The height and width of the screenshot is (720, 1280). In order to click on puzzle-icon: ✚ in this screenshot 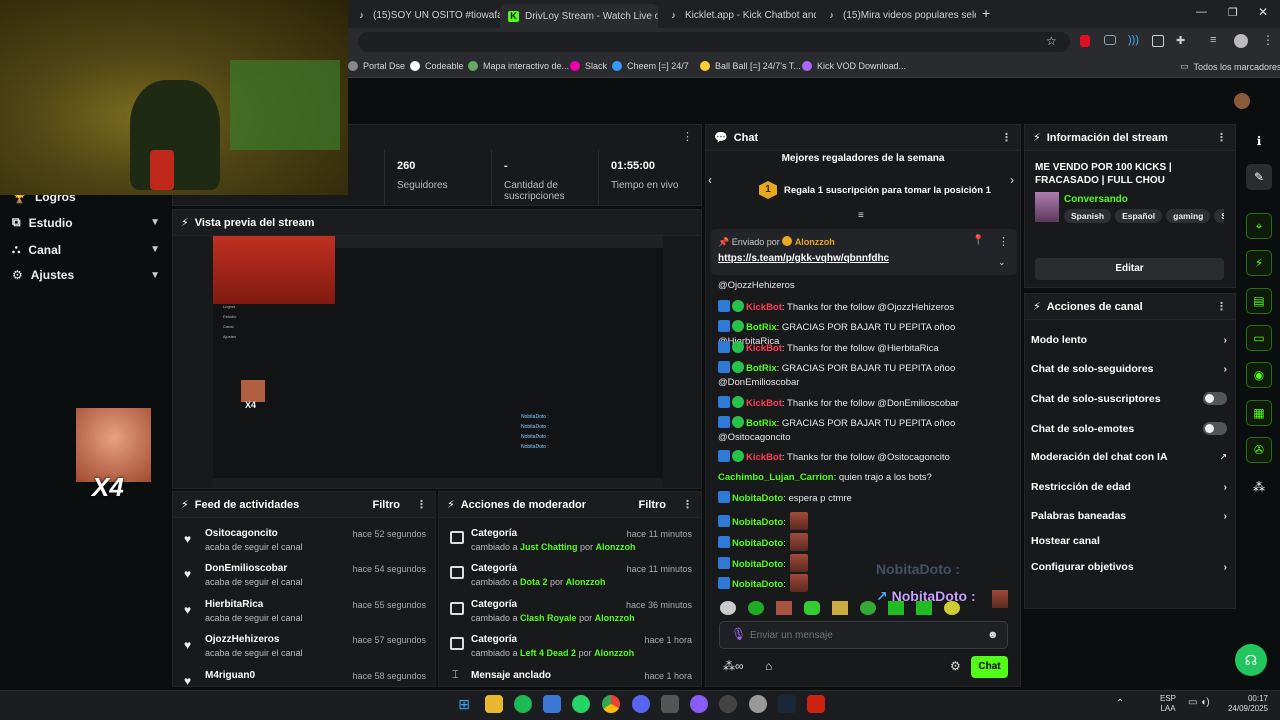, I will do `click(1180, 40)`.